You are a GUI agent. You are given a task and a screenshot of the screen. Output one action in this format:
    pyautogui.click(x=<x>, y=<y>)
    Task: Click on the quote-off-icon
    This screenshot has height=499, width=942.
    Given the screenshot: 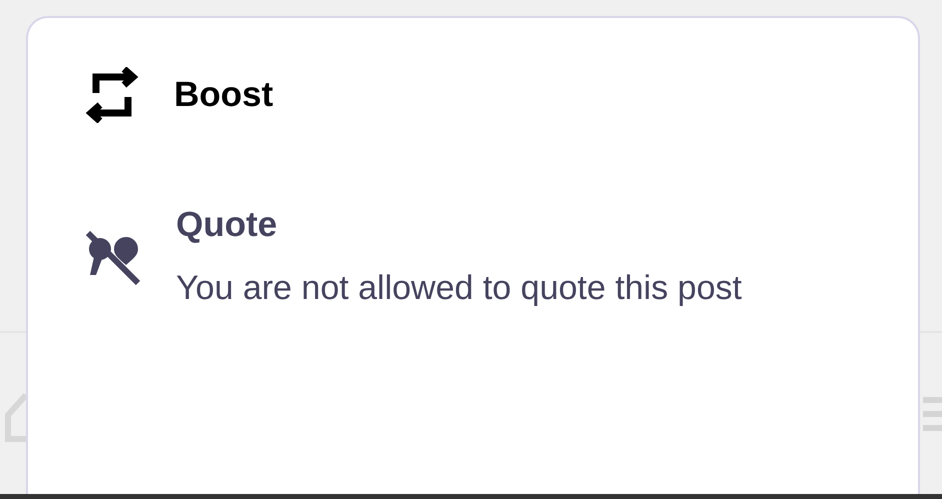 What is the action you would take?
    pyautogui.click(x=113, y=257)
    